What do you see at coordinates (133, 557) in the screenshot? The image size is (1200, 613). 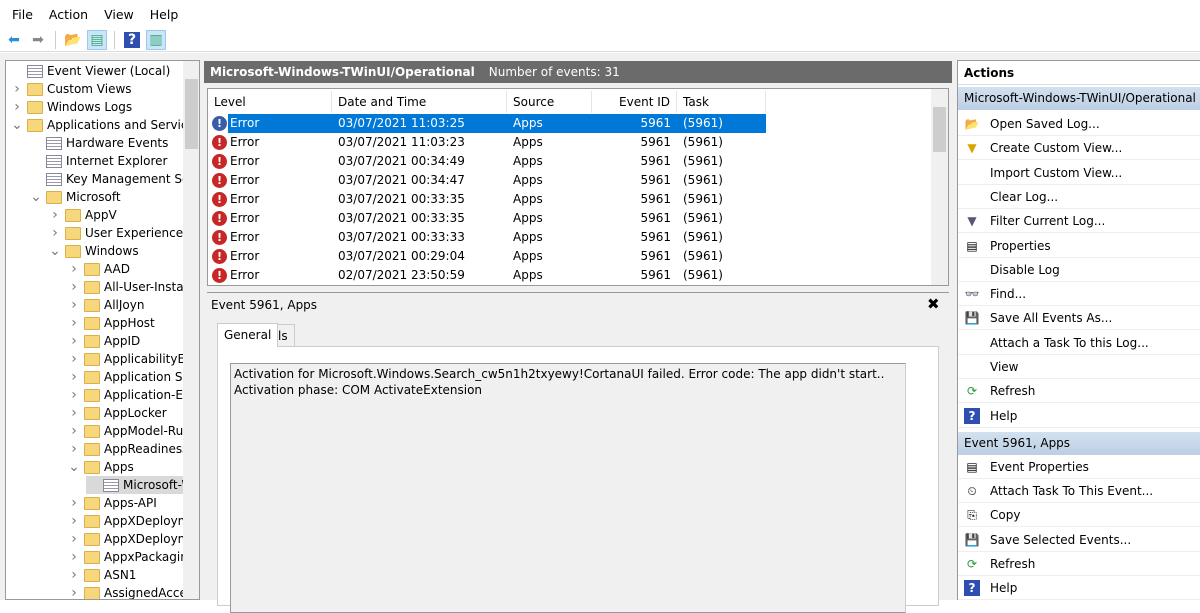 I see `tree-item: ›AppxPackagingOM` at bounding box center [133, 557].